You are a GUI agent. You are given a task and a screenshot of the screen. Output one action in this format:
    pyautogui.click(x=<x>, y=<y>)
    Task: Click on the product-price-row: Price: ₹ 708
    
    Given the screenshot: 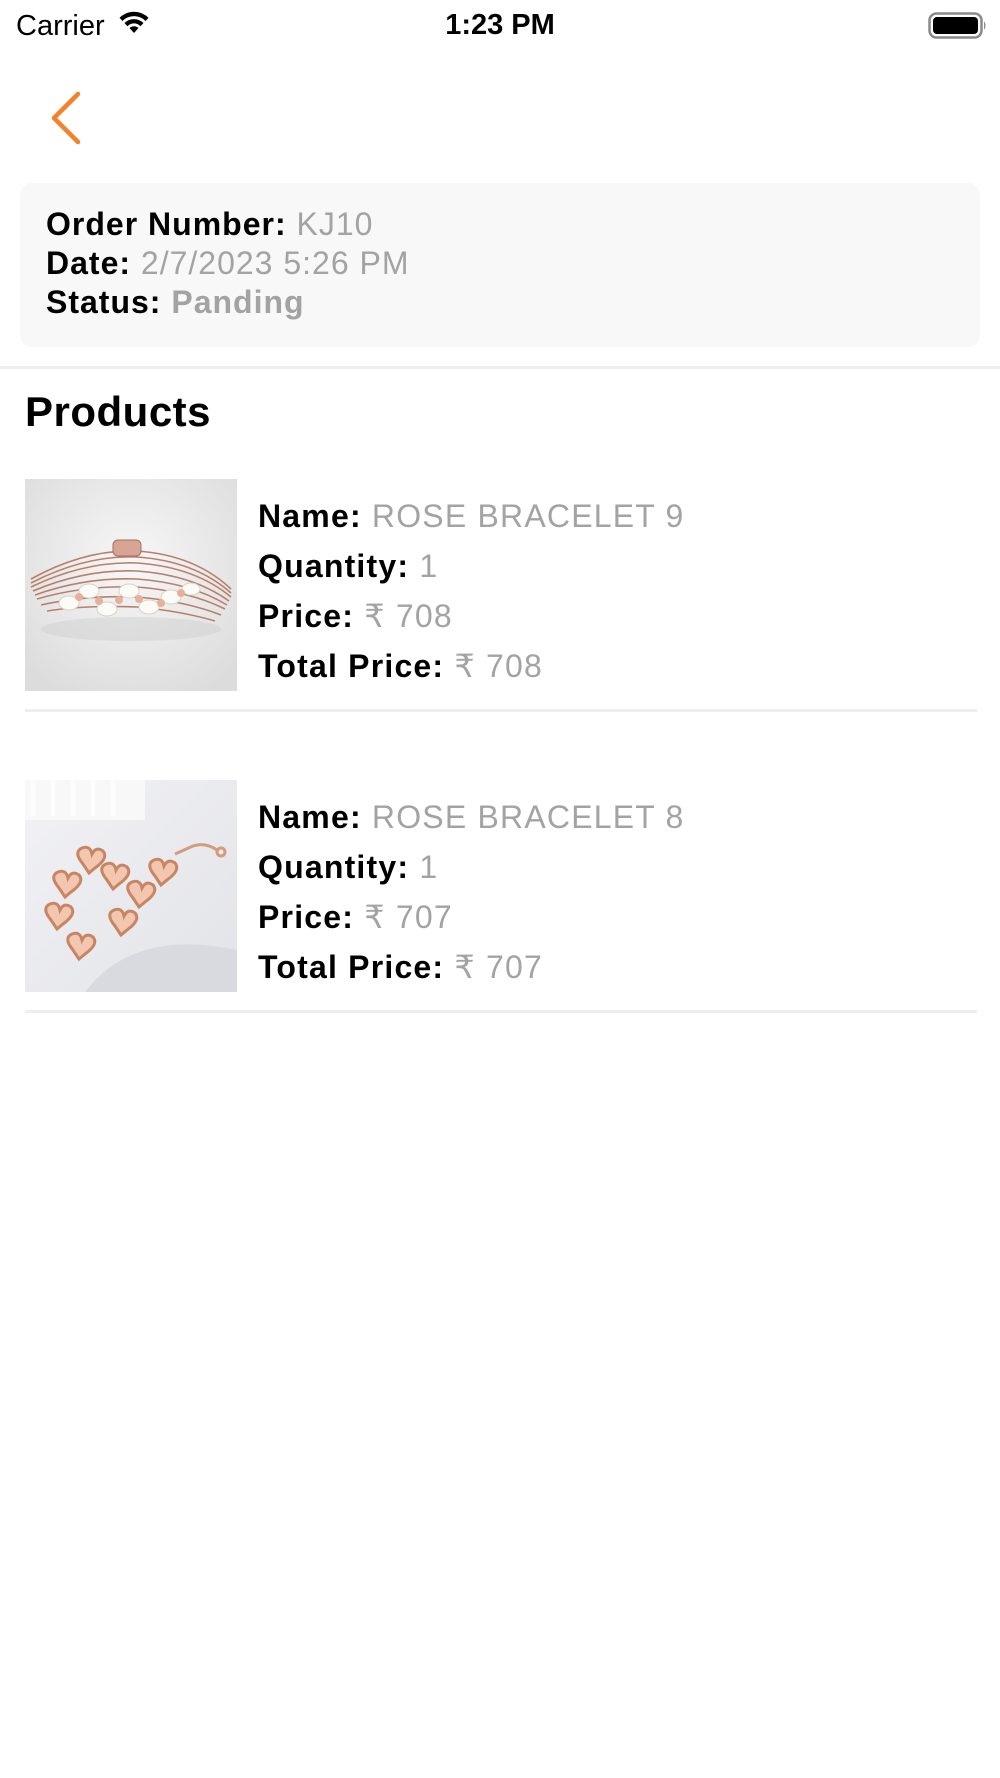 What is the action you would take?
    pyautogui.click(x=471, y=616)
    